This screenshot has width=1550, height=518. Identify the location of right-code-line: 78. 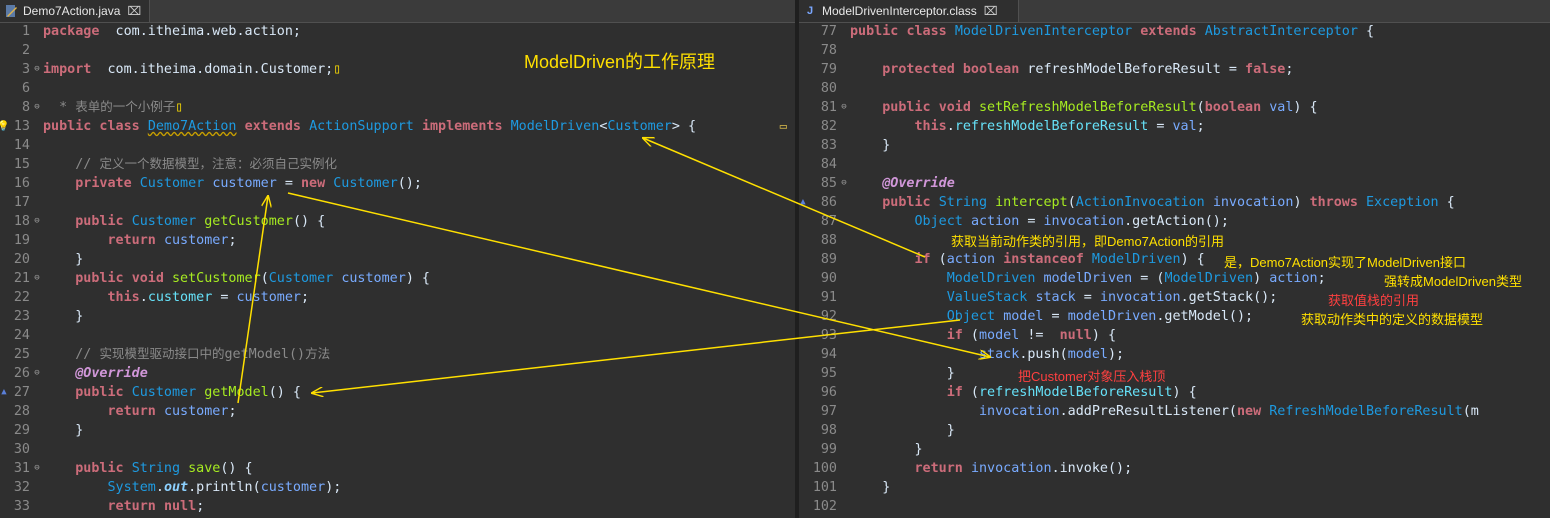
(1174, 50).